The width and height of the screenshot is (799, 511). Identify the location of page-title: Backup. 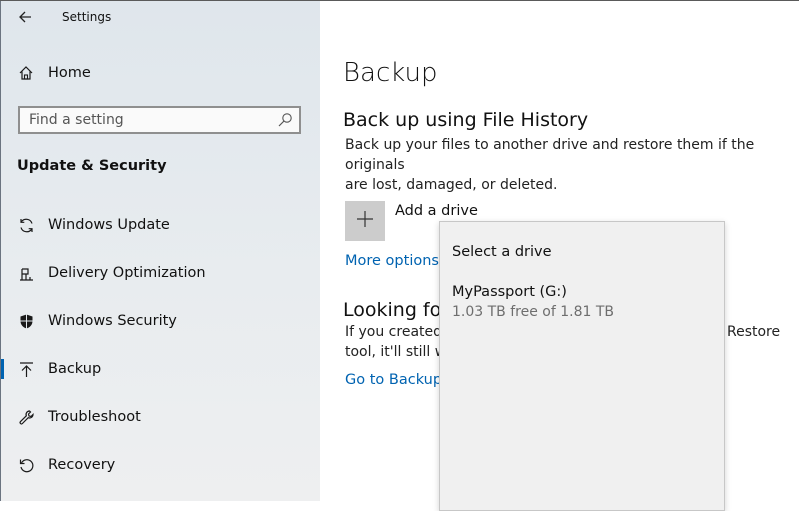
(390, 73).